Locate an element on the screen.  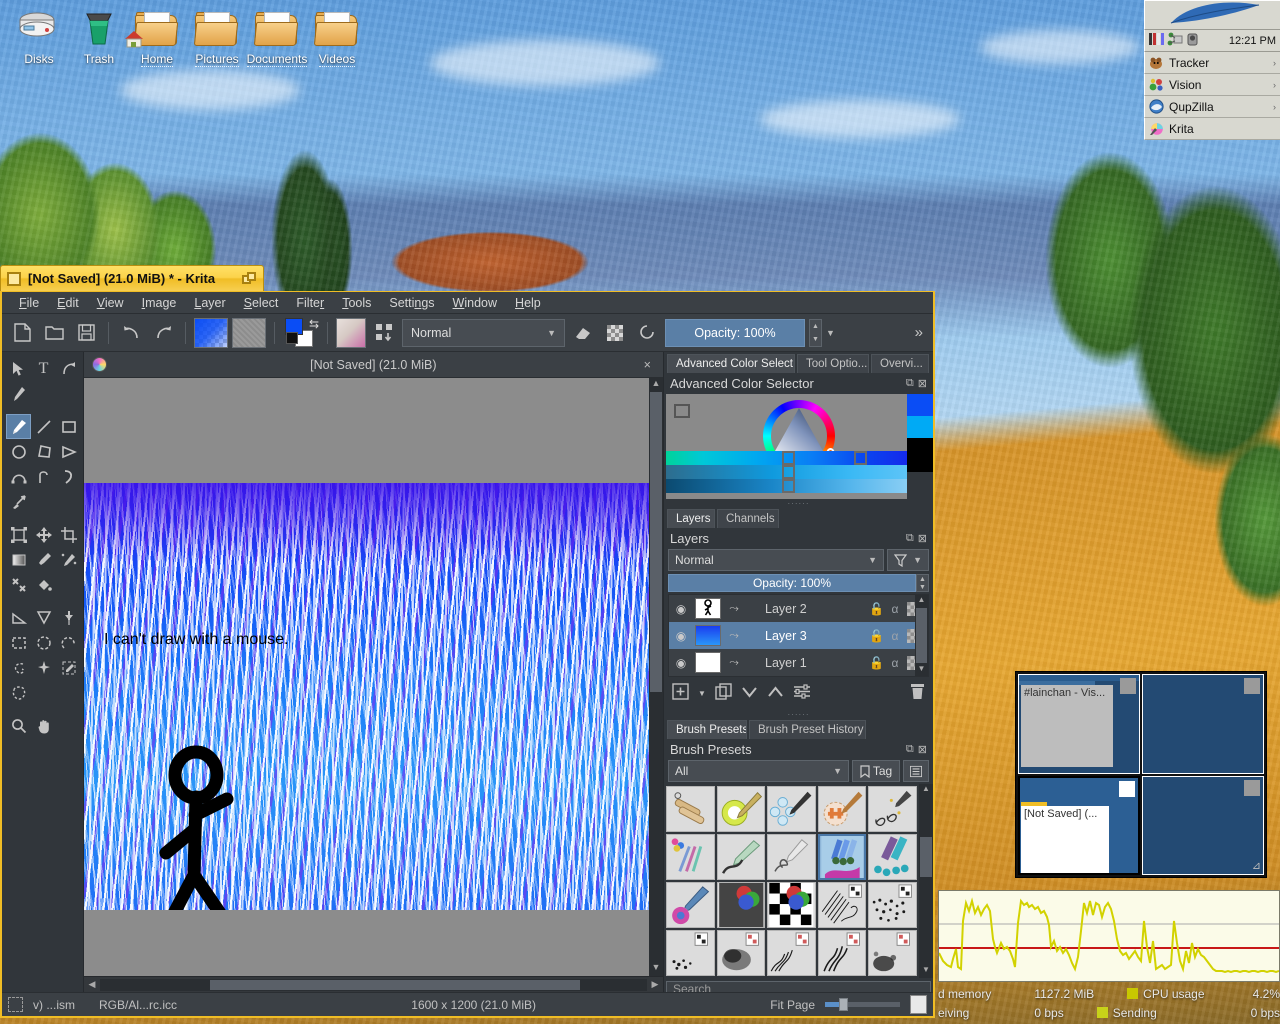
main-toolbar: ⇆ Normal ▼ Opacity: 100% ▲ ▼ ▼ » is located at coordinates (467, 333).